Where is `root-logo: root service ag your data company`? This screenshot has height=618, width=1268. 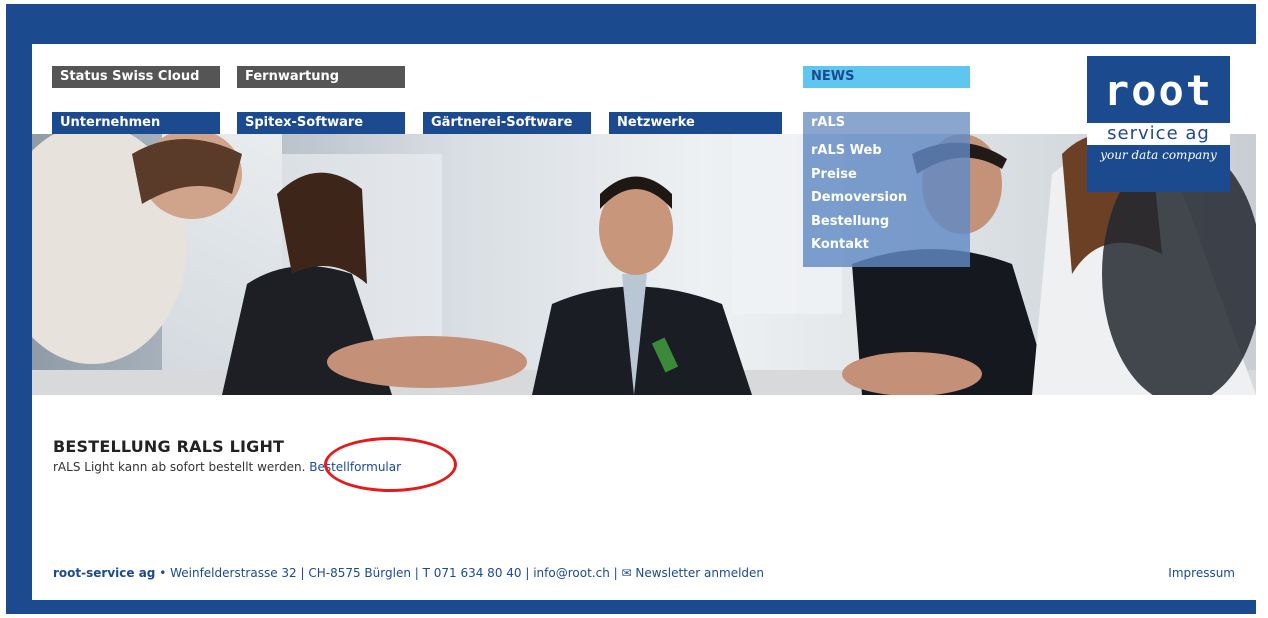 root-logo: root service ag your data company is located at coordinates (1158, 124).